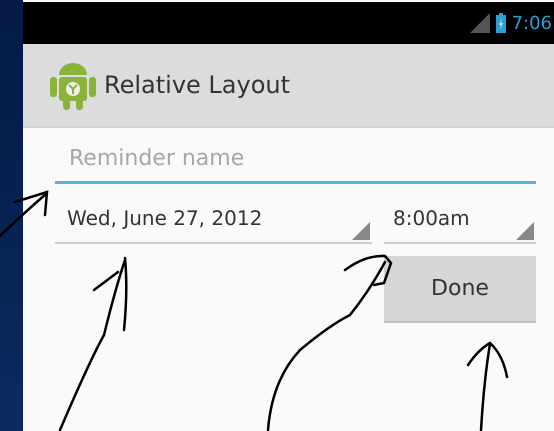 Image resolution: width=554 pixels, height=431 pixels. I want to click on done-button: Done, so click(460, 289).